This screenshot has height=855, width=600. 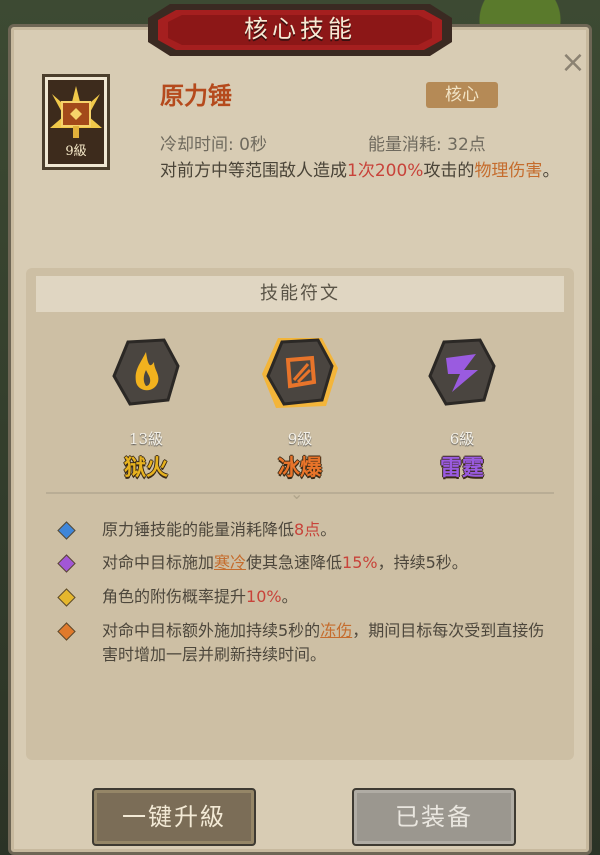 What do you see at coordinates (174, 817) in the screenshot?
I see `one-click-upgrade-button: 一键升級` at bounding box center [174, 817].